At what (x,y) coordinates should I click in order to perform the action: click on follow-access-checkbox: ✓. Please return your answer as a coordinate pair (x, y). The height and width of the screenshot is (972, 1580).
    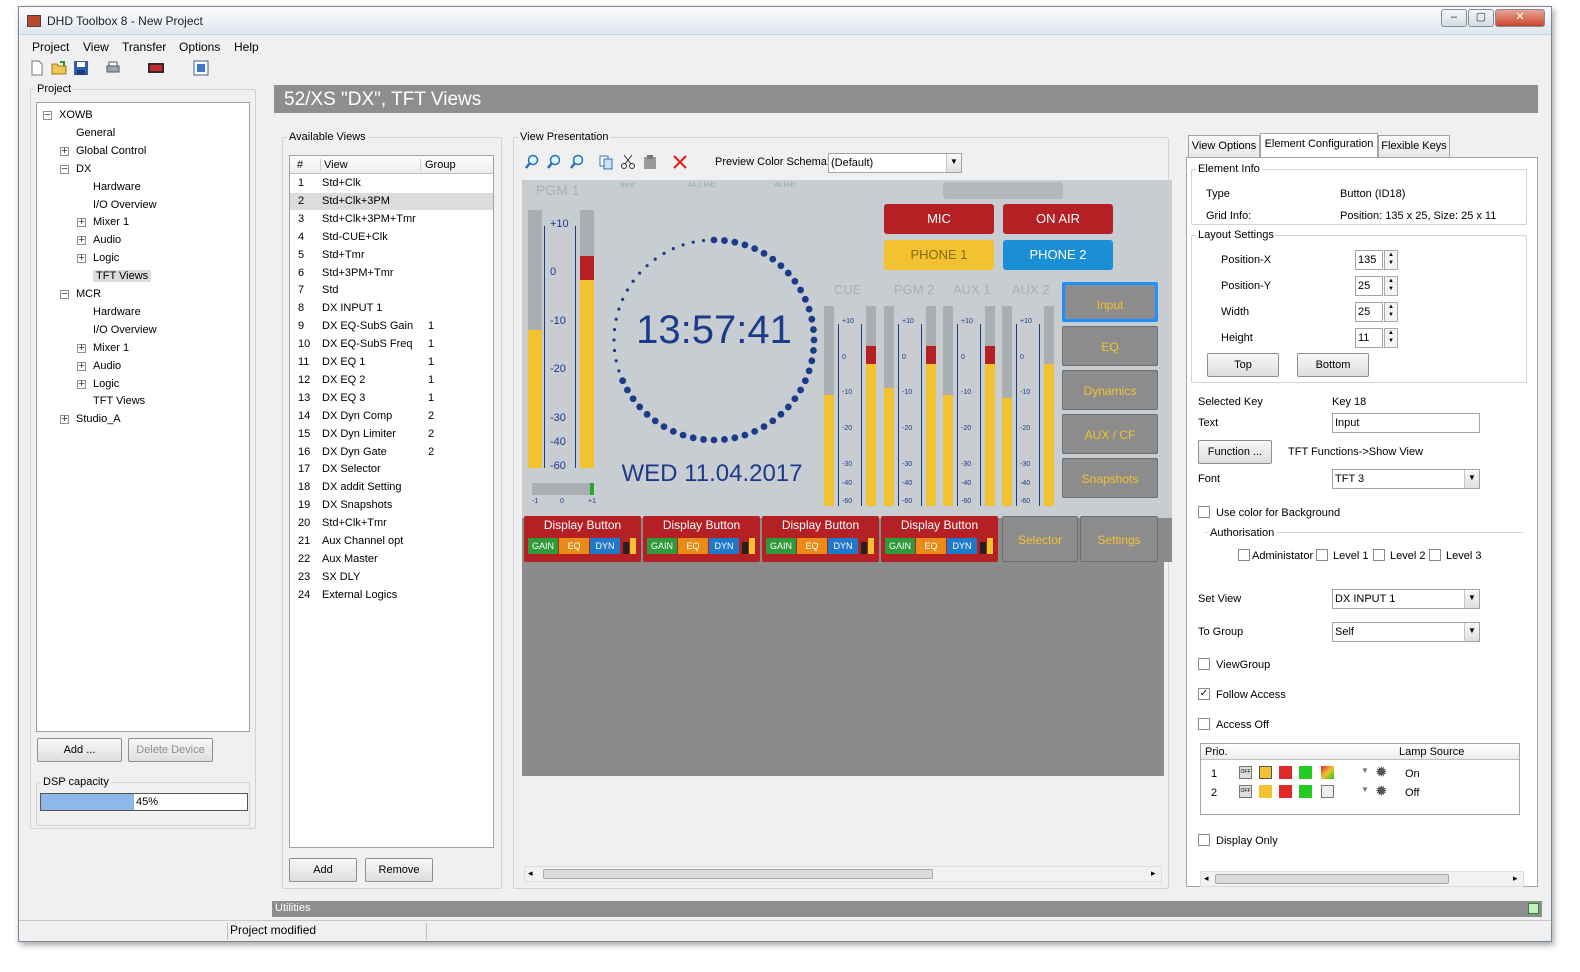
    Looking at the image, I should click on (1204, 694).